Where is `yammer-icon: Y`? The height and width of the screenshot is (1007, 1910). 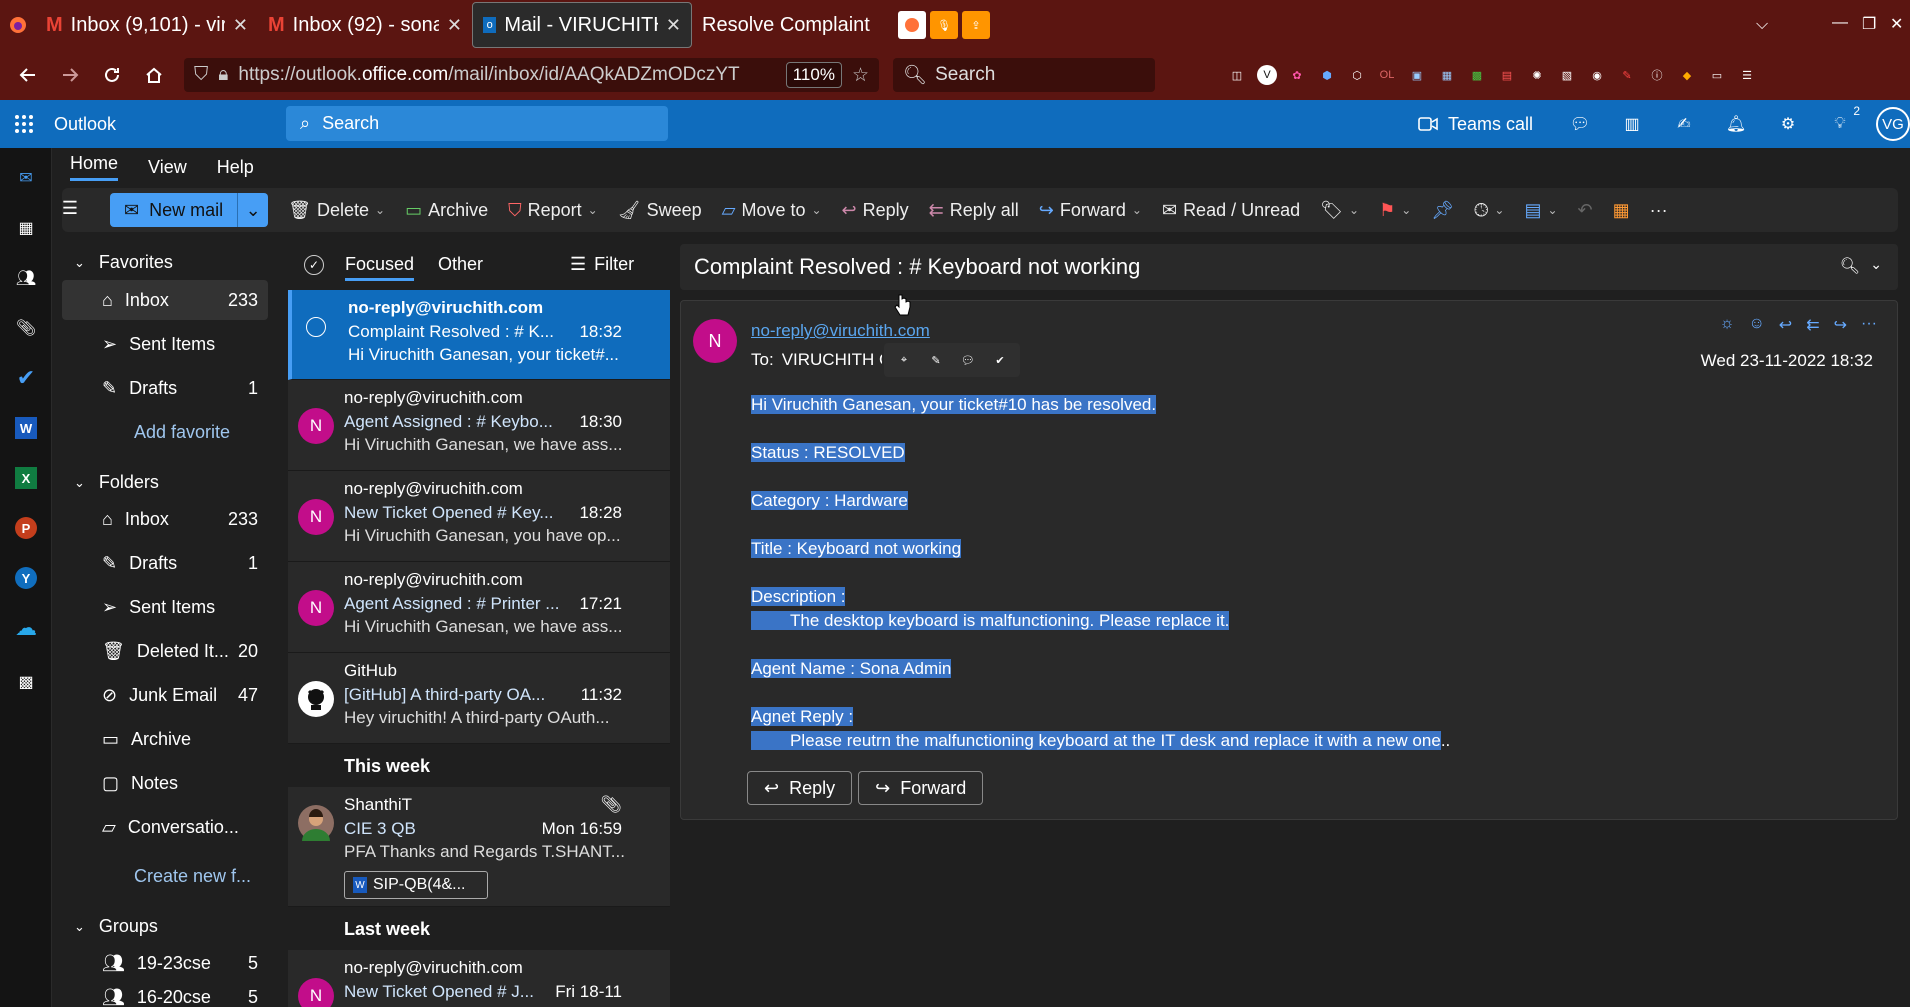 yammer-icon: Y is located at coordinates (26, 578).